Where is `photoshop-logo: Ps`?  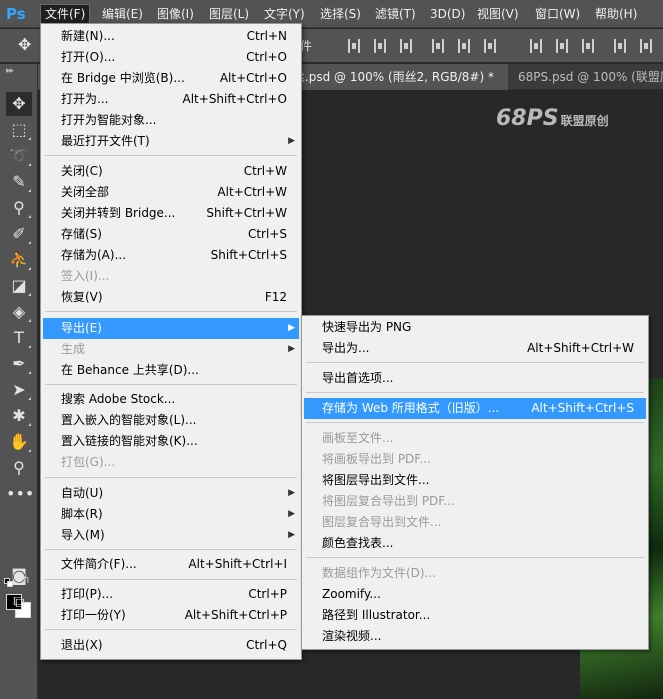
photoshop-logo: Ps is located at coordinates (16, 14).